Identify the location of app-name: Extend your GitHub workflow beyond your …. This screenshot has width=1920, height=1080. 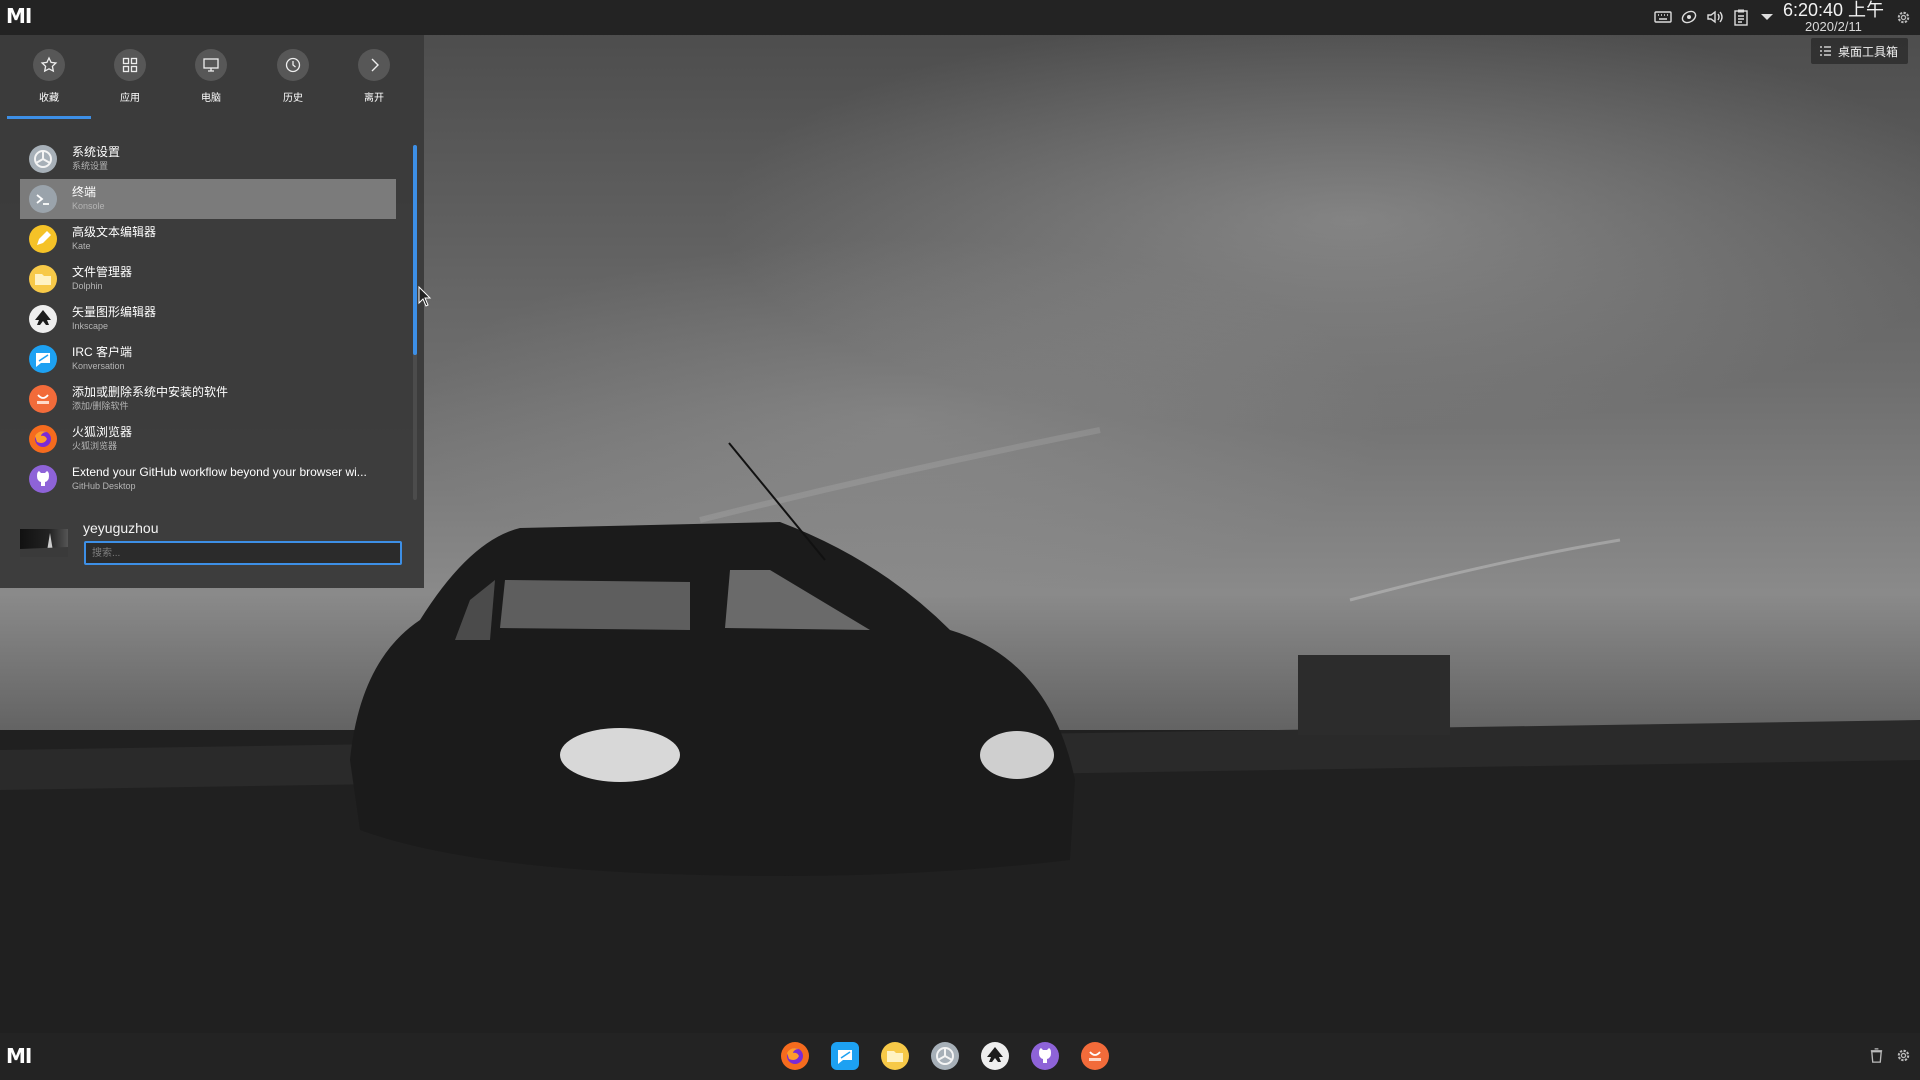
(219, 473).